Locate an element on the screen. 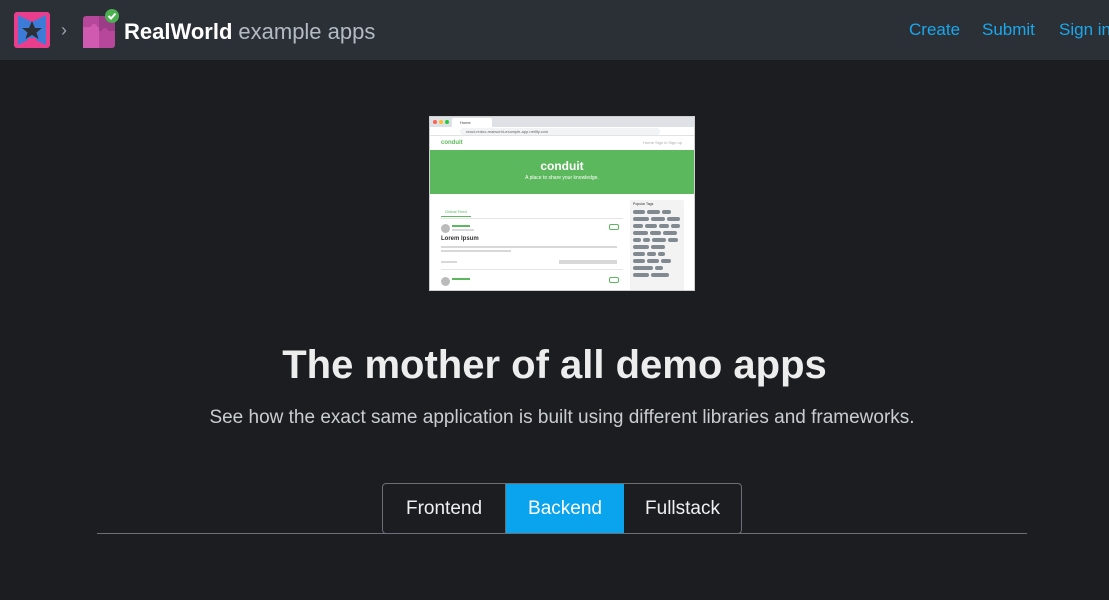 The image size is (1109, 600). preview-banner-title: conduit is located at coordinates (562, 166).